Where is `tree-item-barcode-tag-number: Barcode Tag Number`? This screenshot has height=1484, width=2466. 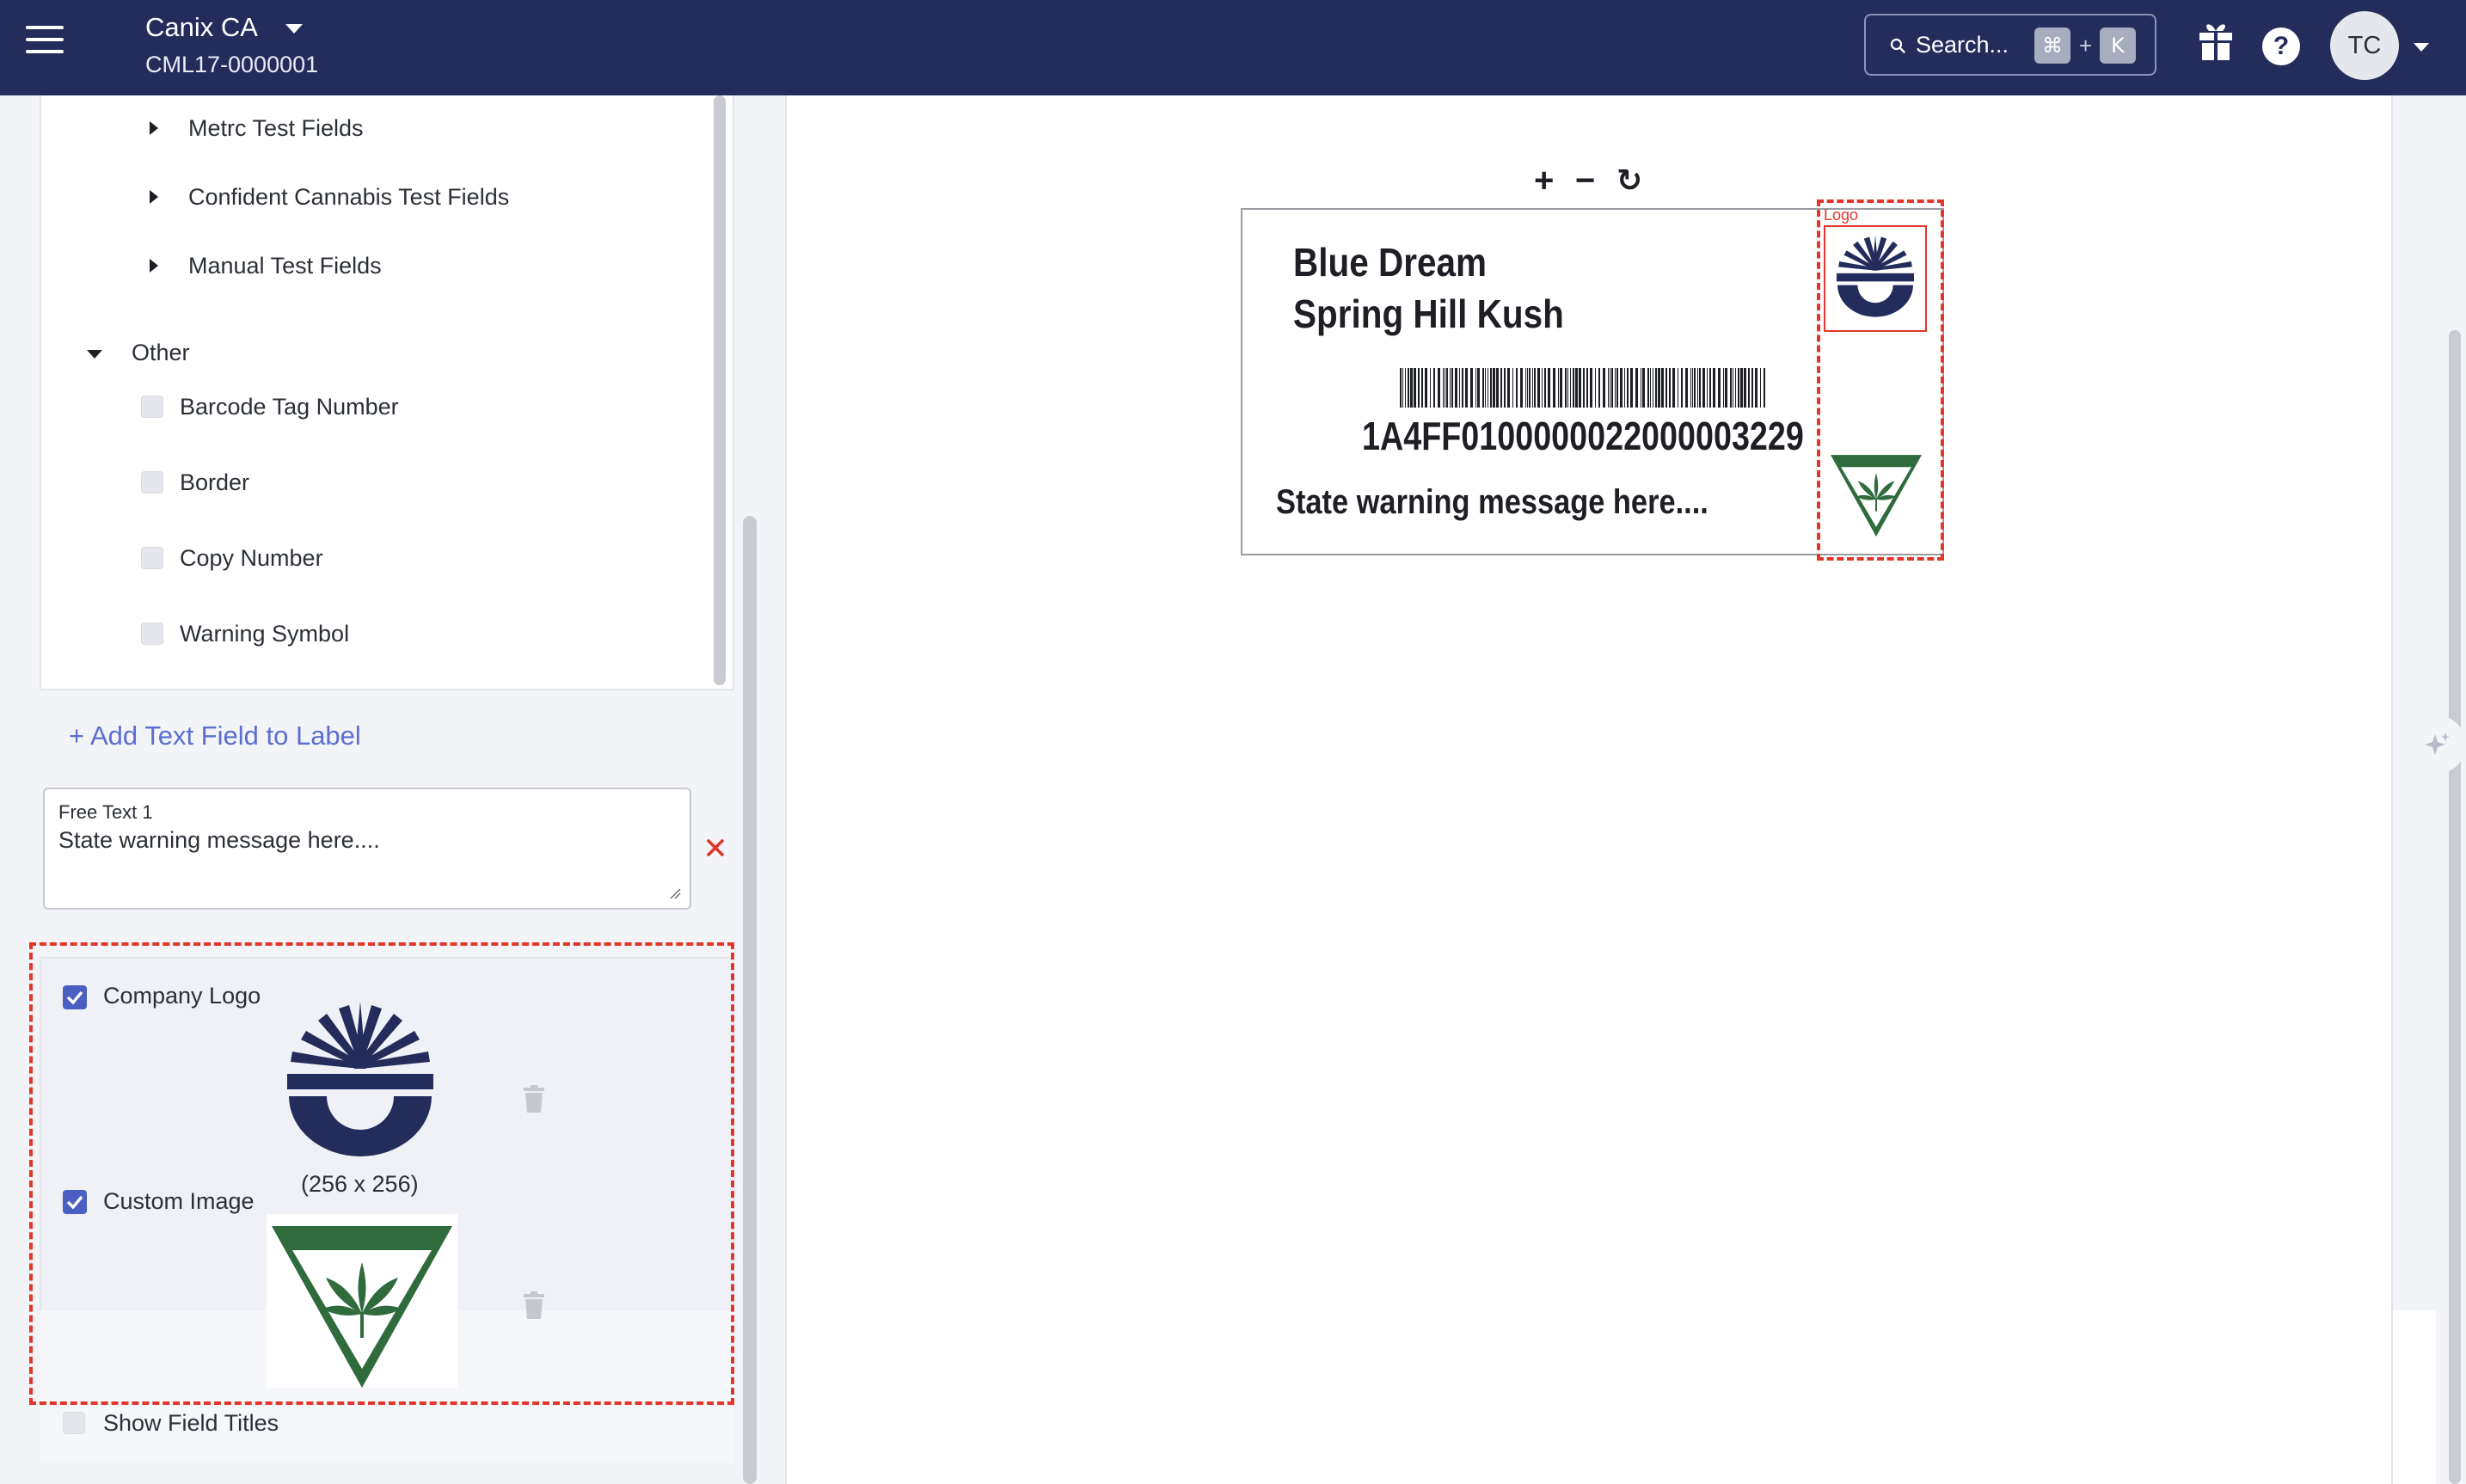
tree-item-barcode-tag-number: Barcode Tag Number is located at coordinates (289, 407).